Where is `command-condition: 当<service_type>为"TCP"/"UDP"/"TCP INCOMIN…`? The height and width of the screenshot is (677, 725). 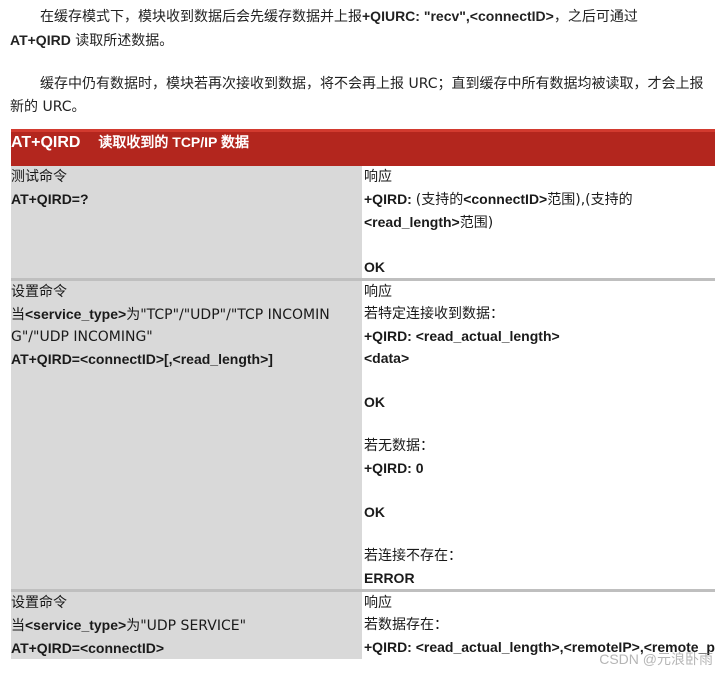 command-condition: 当<service_type>为"TCP"/"UDP"/"TCP INCOMIN… is located at coordinates (170, 325).